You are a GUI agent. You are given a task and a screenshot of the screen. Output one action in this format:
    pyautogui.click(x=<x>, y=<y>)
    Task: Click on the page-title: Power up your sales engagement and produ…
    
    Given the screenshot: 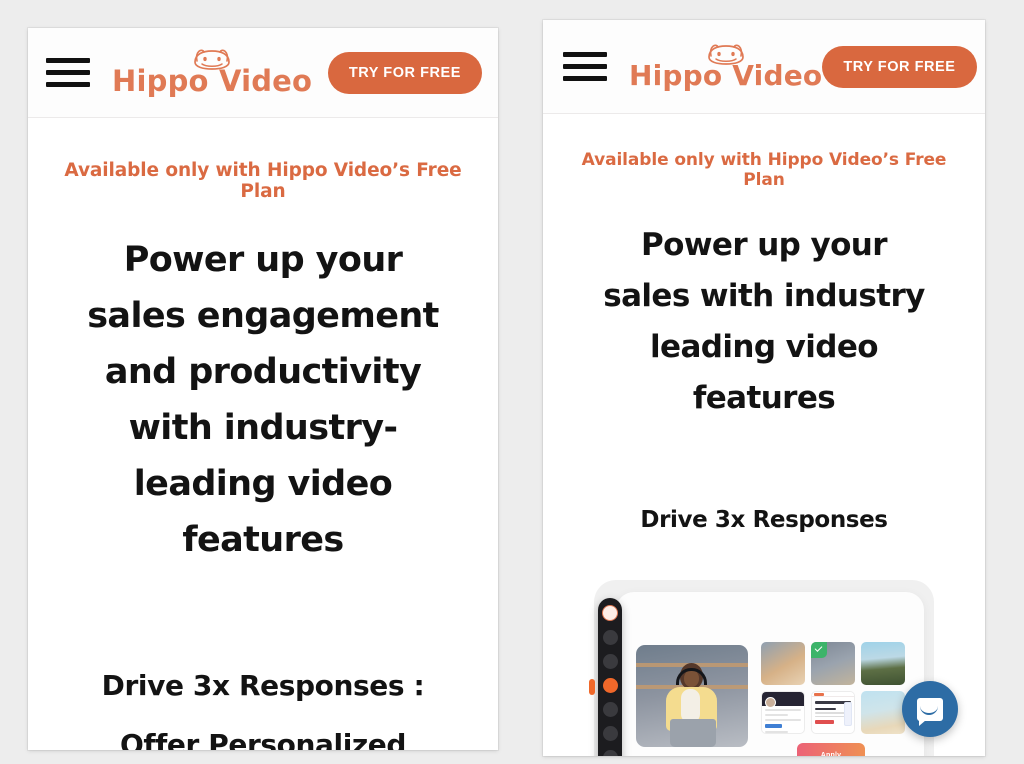 What is the action you would take?
    pyautogui.click(x=263, y=400)
    